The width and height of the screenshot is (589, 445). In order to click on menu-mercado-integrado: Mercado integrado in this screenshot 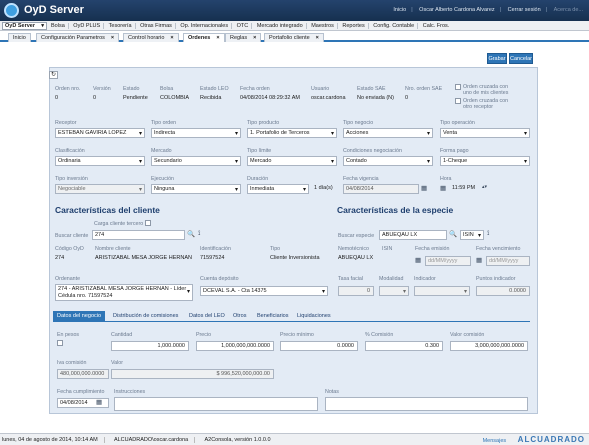, I will do `click(281, 26)`.